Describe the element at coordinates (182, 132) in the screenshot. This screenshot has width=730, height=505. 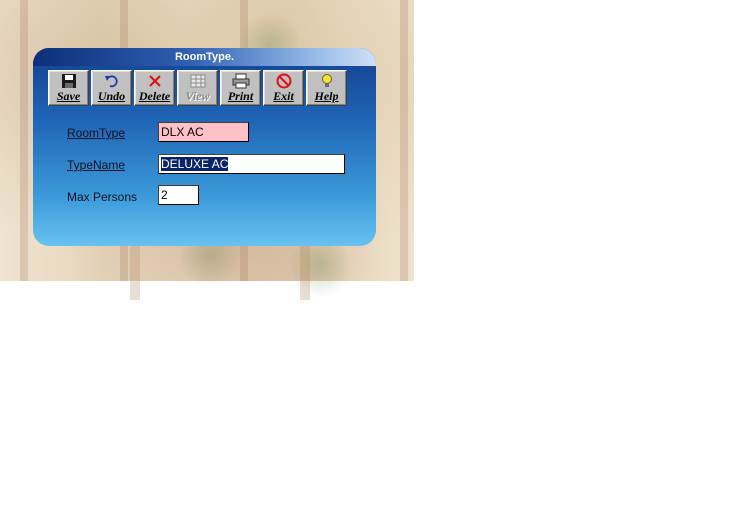
I see `roomtype-value: DLX AC` at that location.